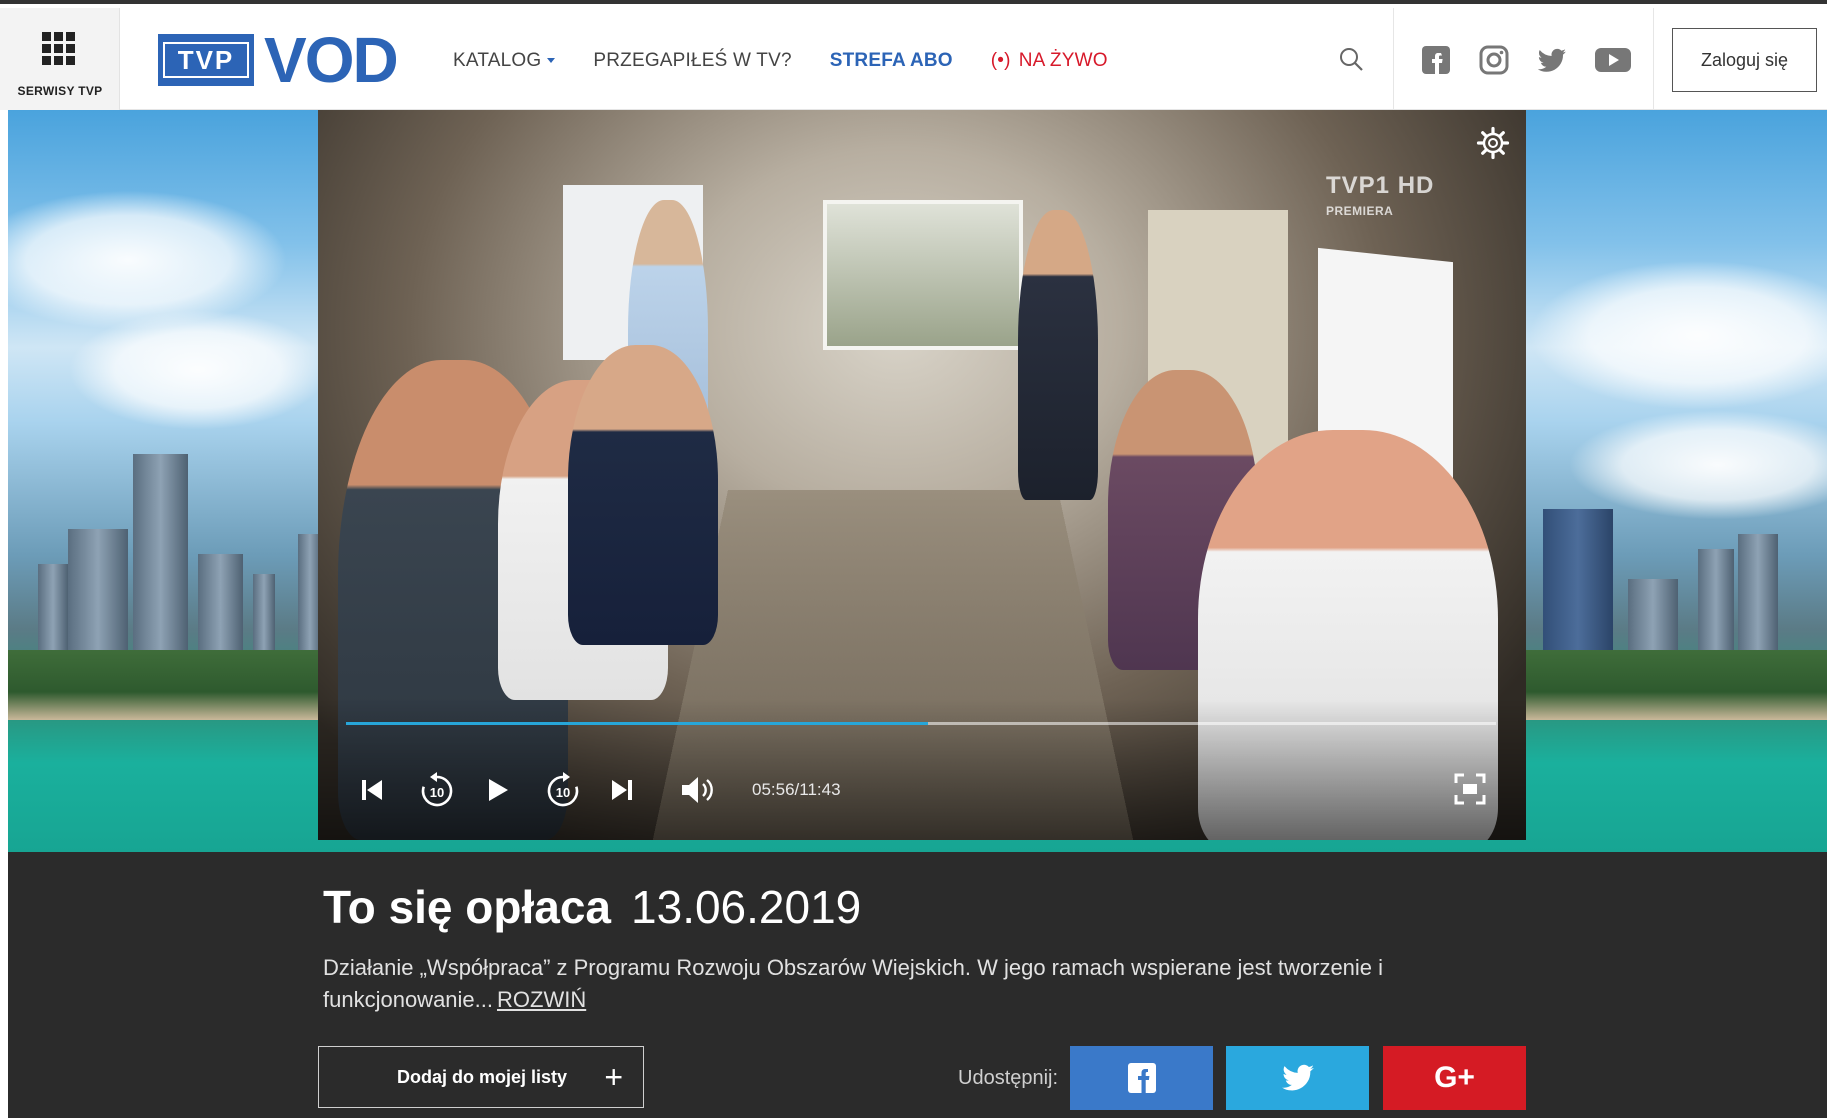 The height and width of the screenshot is (1118, 1827). What do you see at coordinates (331, 60) in the screenshot?
I see `vod-logo-text: VOD` at bounding box center [331, 60].